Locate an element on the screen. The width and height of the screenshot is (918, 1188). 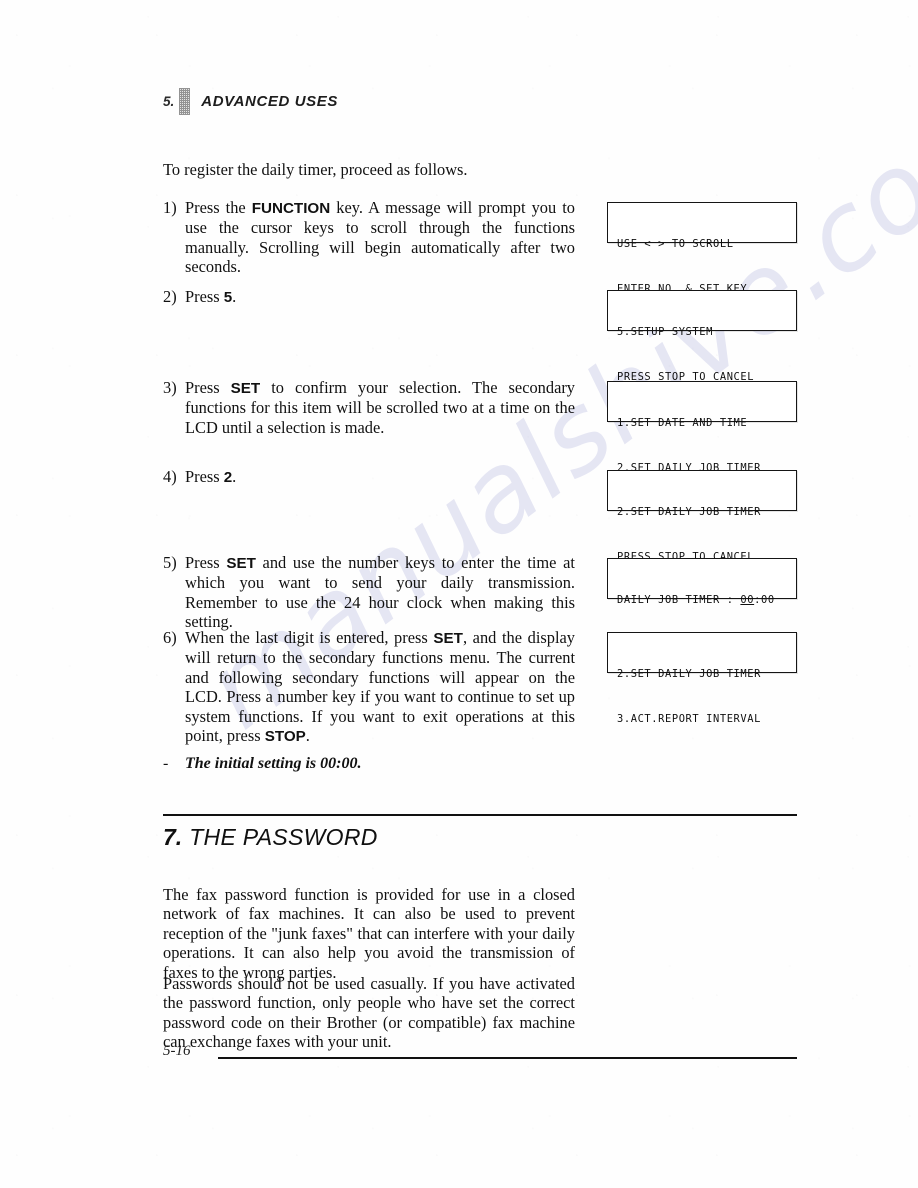
step-item: 2) Press 5. is located at coordinates (369, 297).